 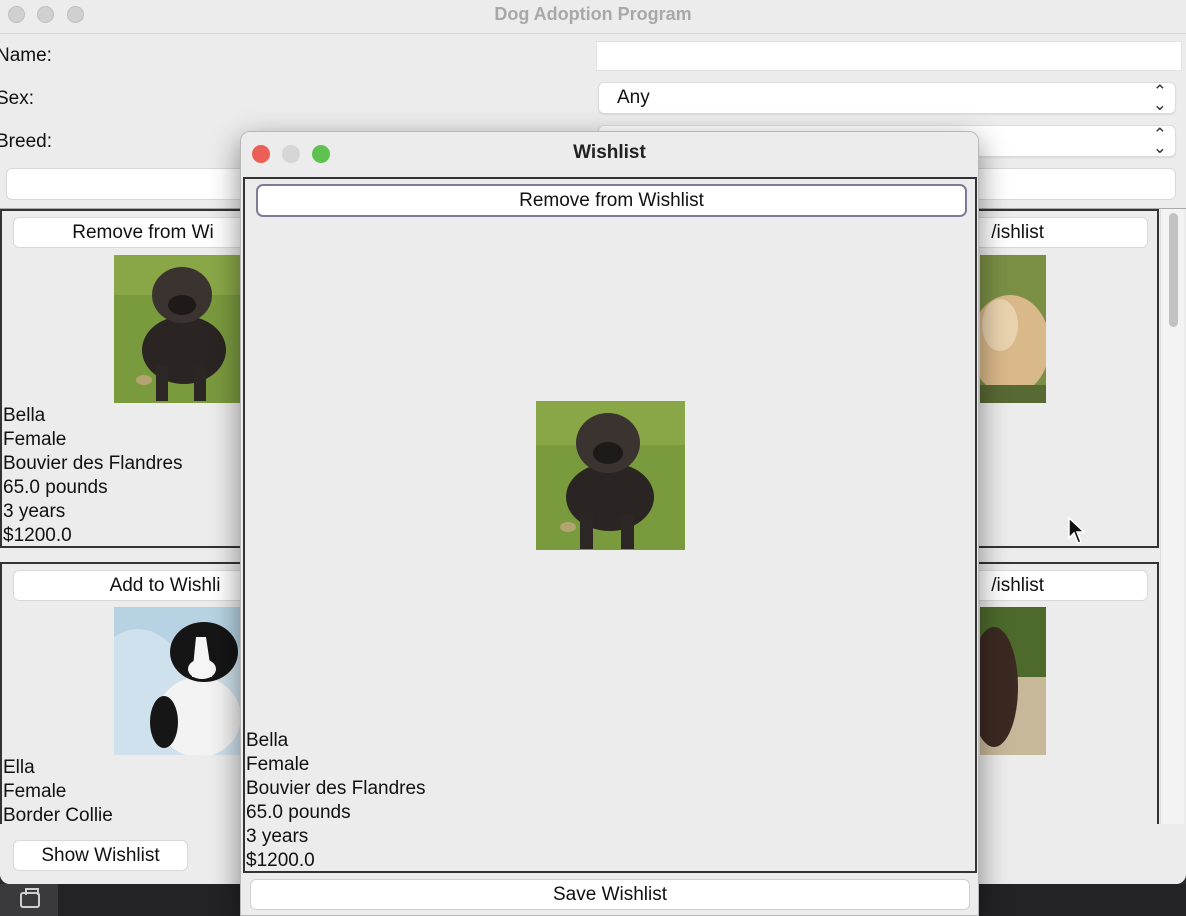 What do you see at coordinates (633, 97) in the screenshot?
I see `sex-select-value: Any` at bounding box center [633, 97].